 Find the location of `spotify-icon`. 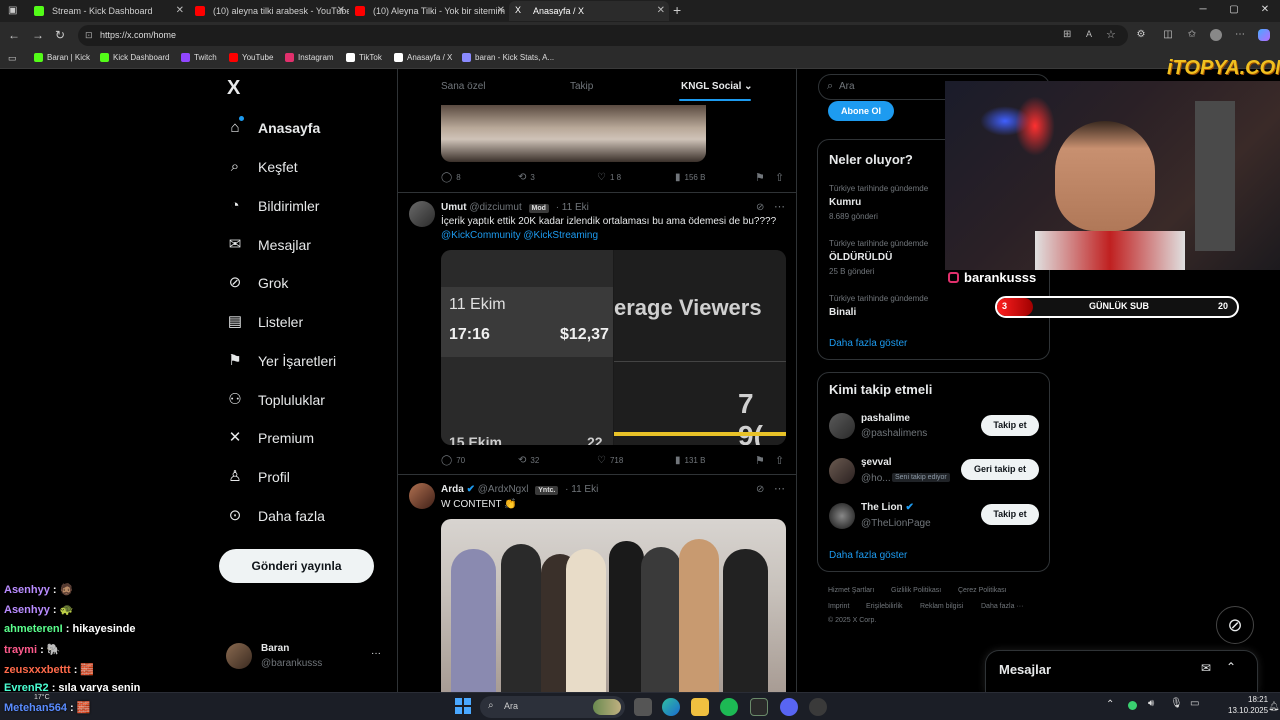

spotify-icon is located at coordinates (729, 707).